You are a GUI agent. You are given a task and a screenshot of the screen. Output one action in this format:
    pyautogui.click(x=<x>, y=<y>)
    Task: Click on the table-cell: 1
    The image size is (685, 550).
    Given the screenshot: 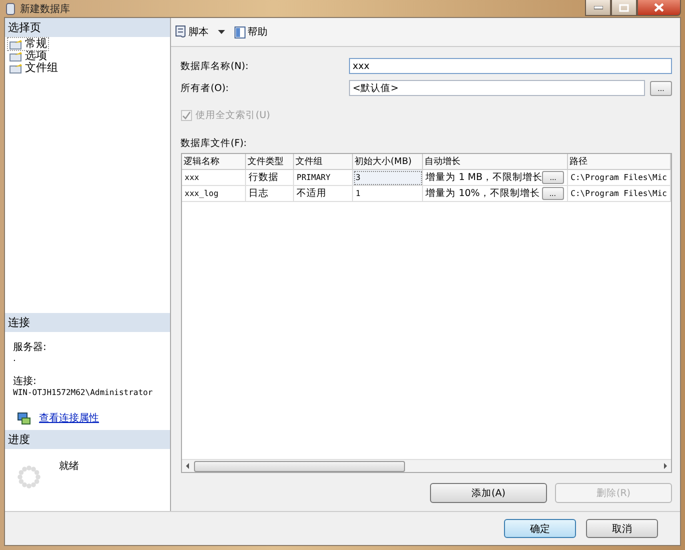 What is the action you would take?
    pyautogui.click(x=387, y=194)
    